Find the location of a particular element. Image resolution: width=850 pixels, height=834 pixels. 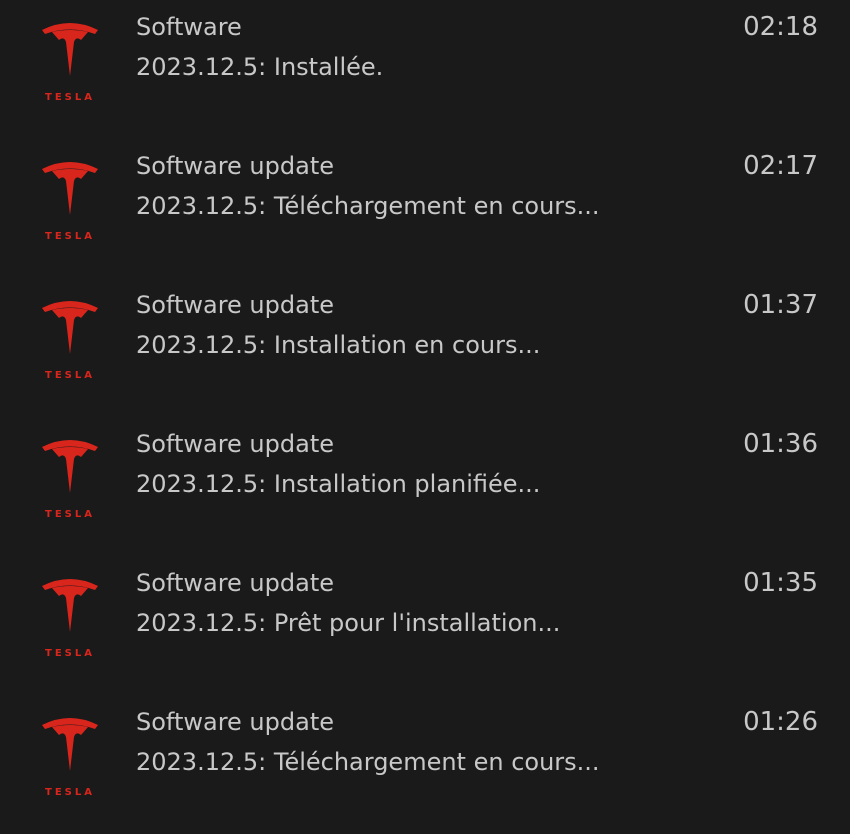

notification-title: Software is located at coordinates (189, 27).